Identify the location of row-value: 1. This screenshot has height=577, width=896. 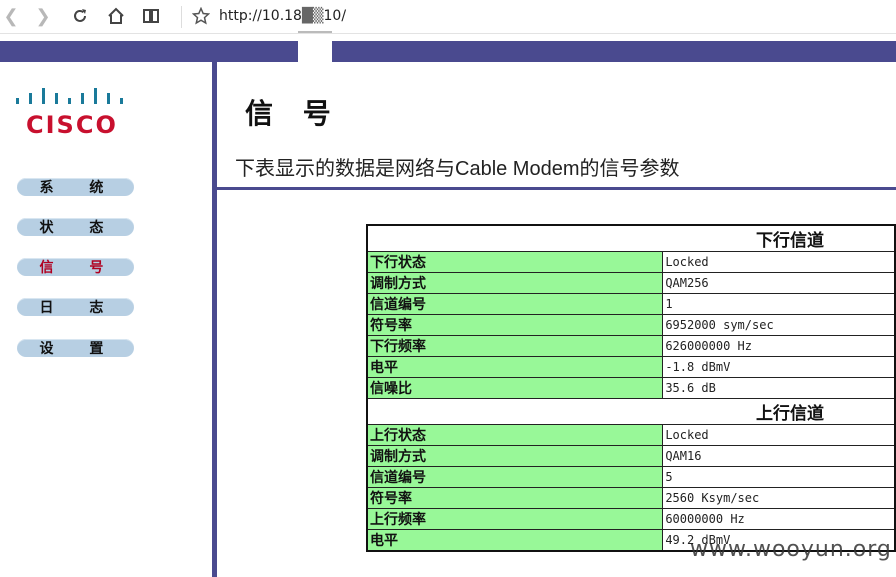
(779, 304).